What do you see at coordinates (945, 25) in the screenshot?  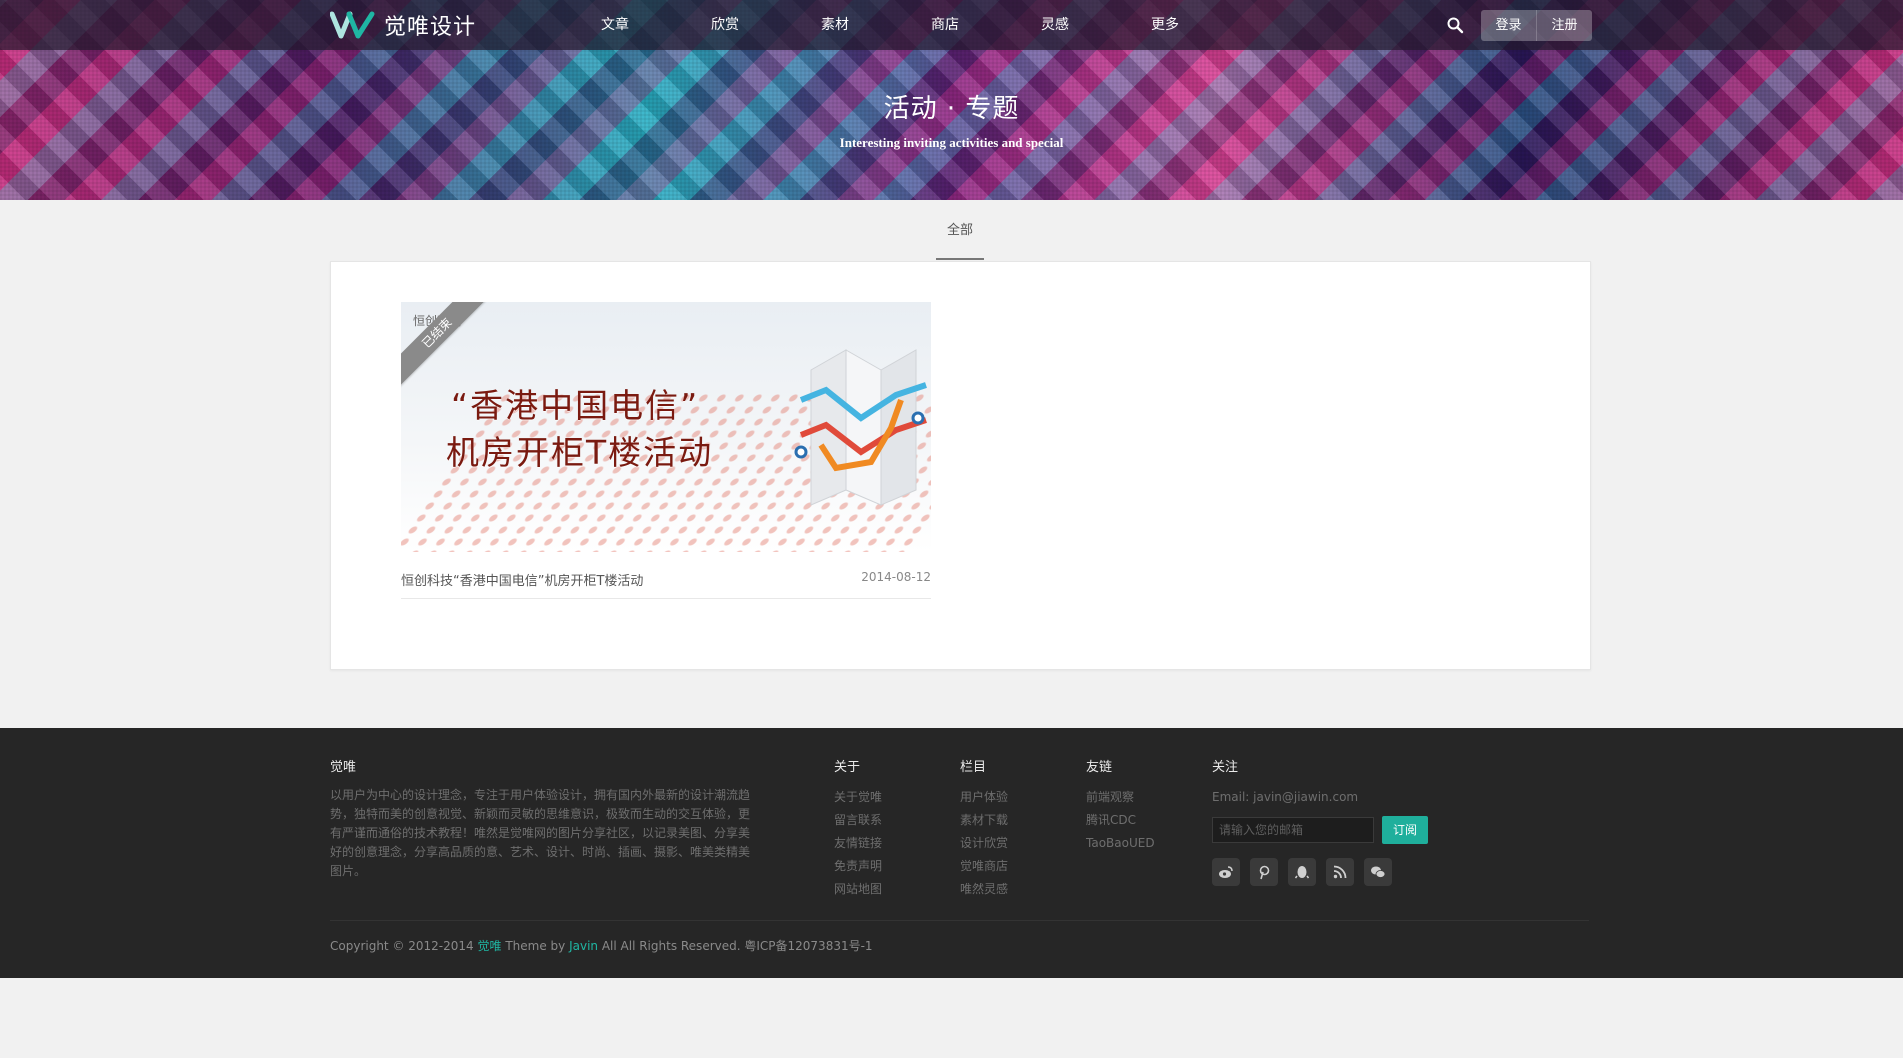 I see `nav-item-shop: 商店` at bounding box center [945, 25].